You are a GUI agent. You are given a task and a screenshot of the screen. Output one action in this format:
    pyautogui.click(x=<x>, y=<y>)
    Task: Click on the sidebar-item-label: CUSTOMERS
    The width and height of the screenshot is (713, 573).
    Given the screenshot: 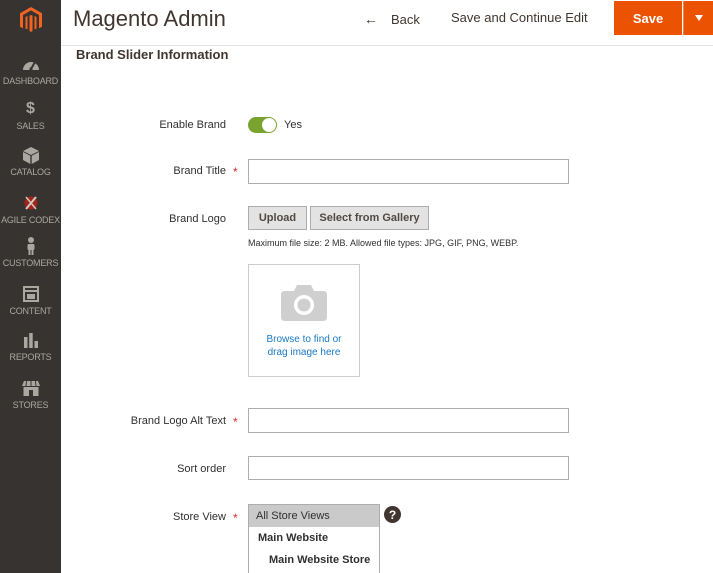 What is the action you would take?
    pyautogui.click(x=30, y=263)
    